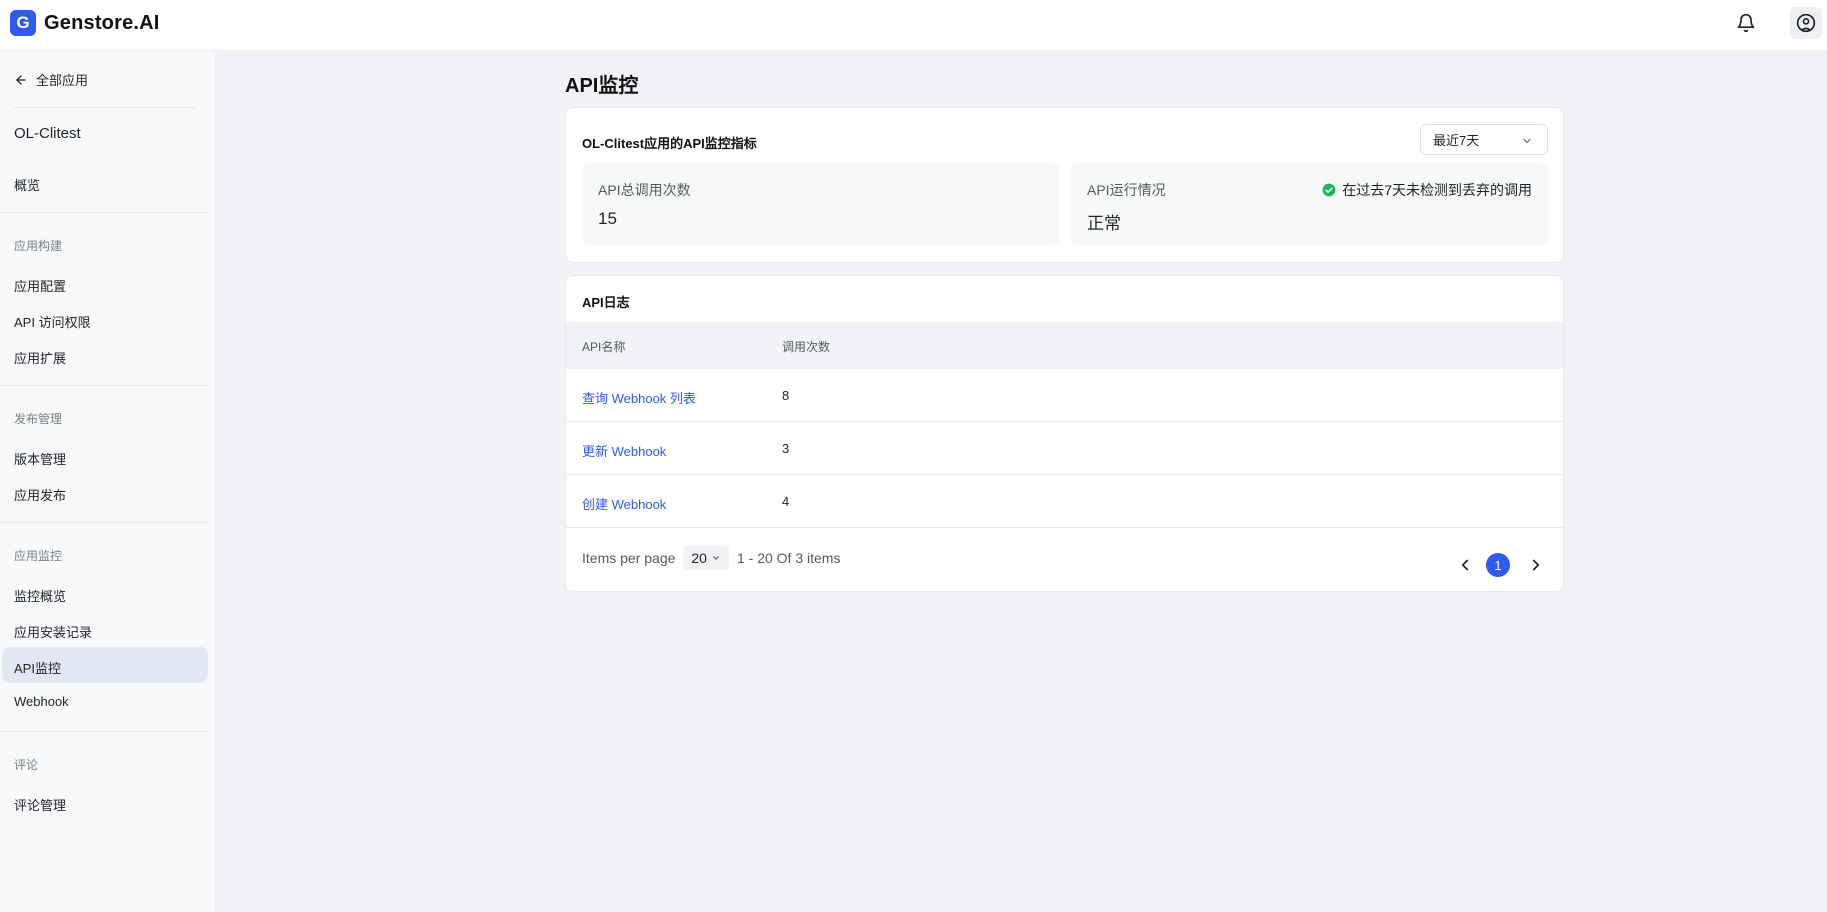 The width and height of the screenshot is (1827, 912). Describe the element at coordinates (21, 79) in the screenshot. I see `arrow-left-icon` at that location.